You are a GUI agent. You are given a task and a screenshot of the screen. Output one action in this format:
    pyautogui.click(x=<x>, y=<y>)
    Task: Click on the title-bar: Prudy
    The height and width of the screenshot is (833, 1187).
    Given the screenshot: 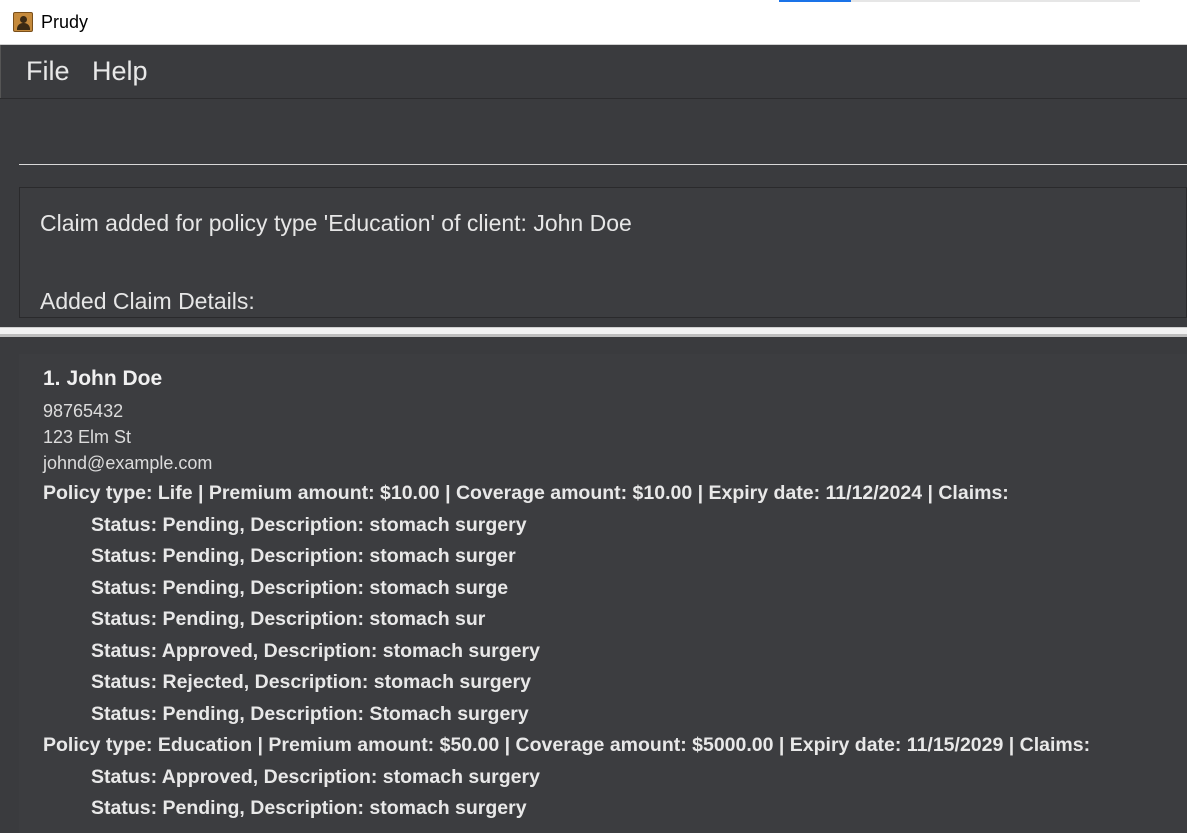 What is the action you would take?
    pyautogui.click(x=593, y=22)
    